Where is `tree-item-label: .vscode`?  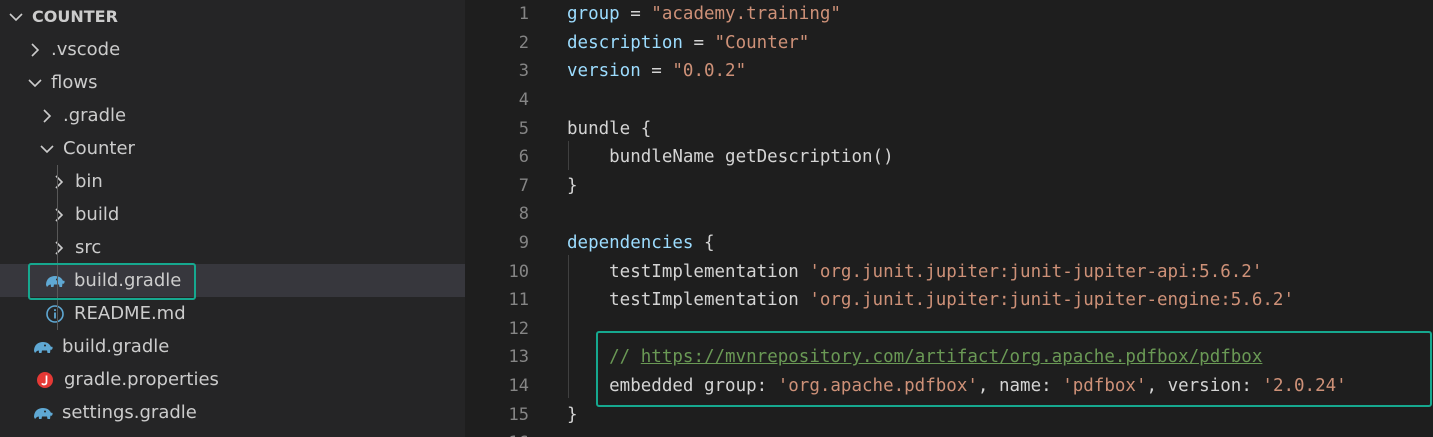
tree-item-label: .vscode is located at coordinates (86, 49).